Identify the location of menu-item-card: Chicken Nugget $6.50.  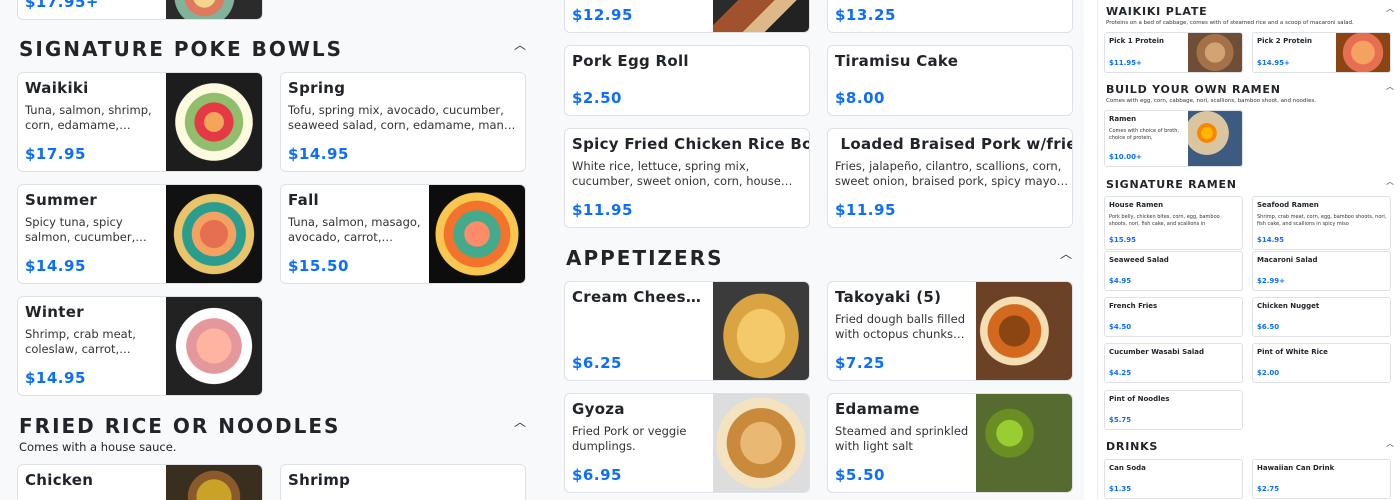
(1321, 317).